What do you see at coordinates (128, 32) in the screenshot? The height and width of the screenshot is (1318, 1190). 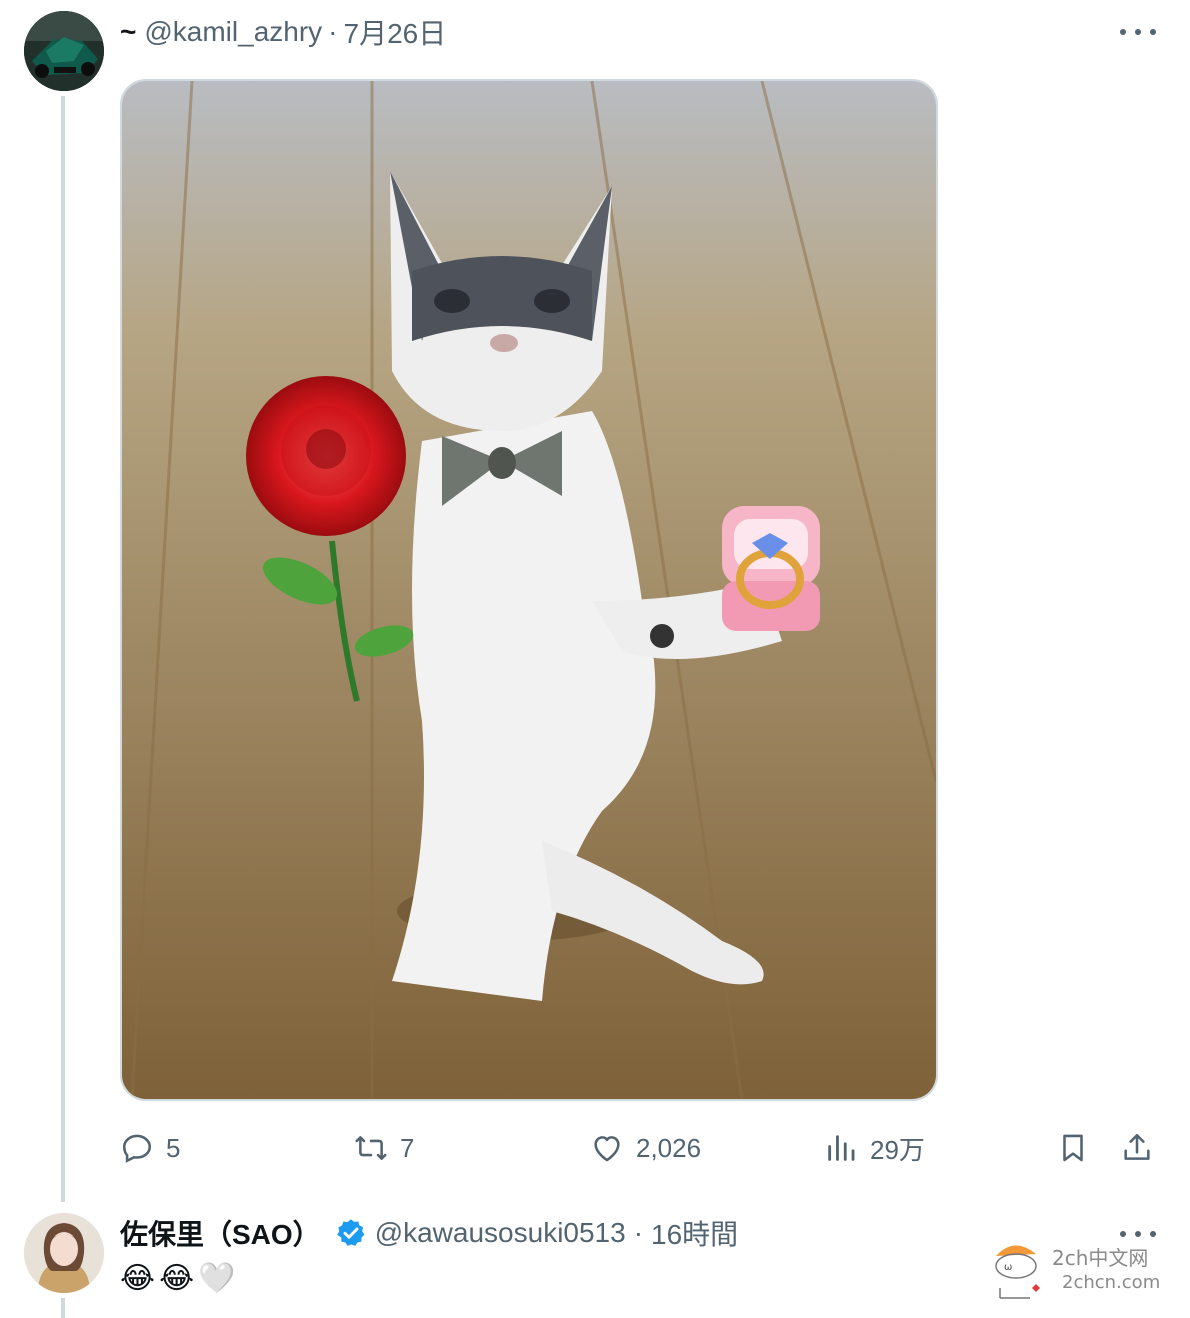 I see `display-name: ~` at bounding box center [128, 32].